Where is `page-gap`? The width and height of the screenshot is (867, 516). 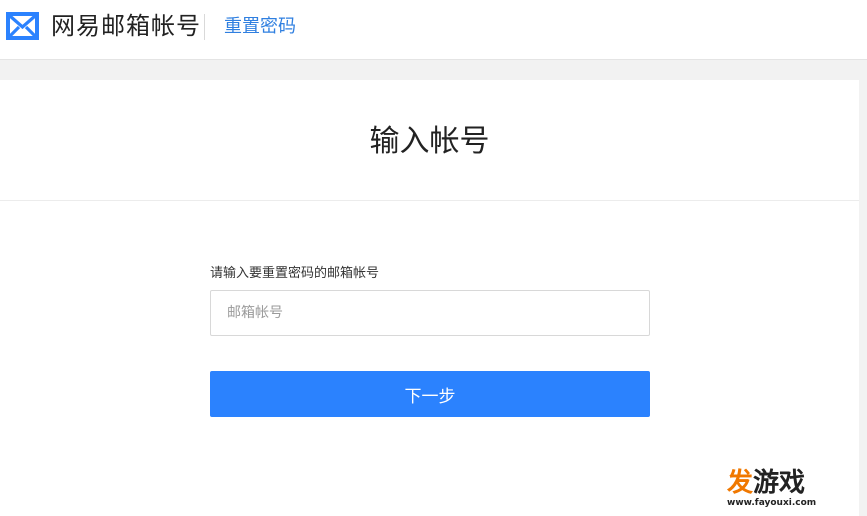
page-gap is located at coordinates (433, 70).